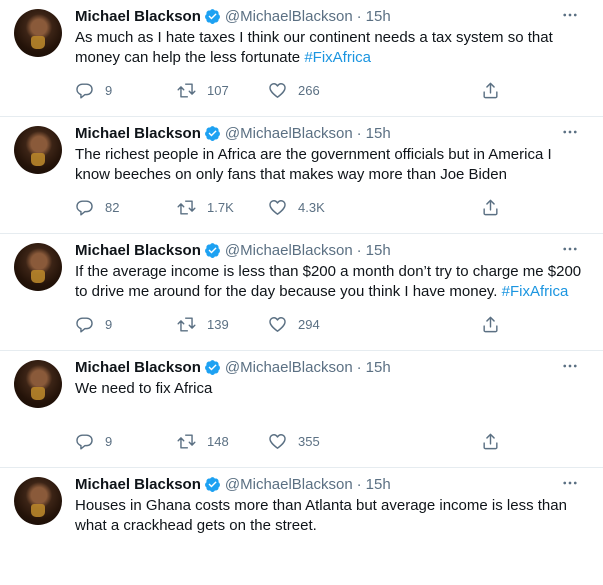 This screenshot has height=585, width=603. I want to click on like-count: 294, so click(309, 324).